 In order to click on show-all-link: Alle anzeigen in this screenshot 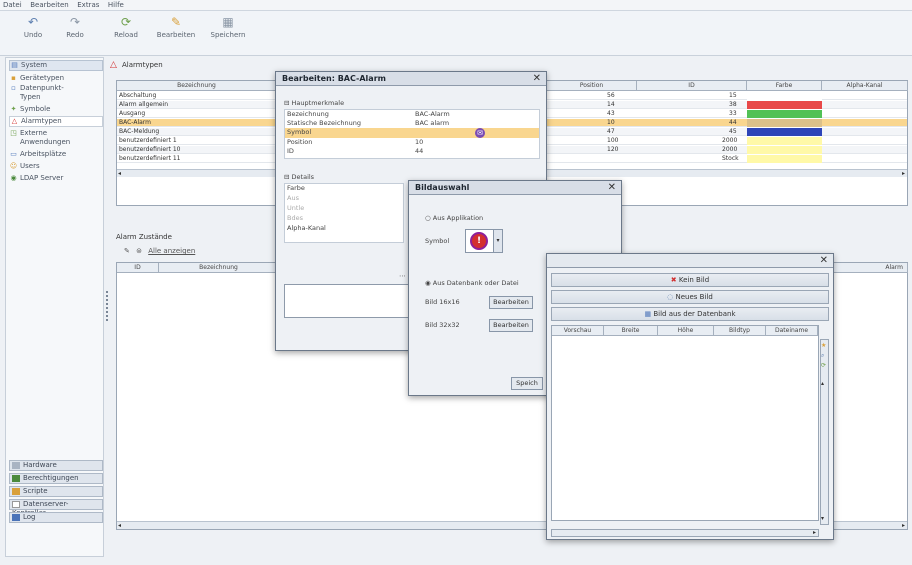, I will do `click(171, 251)`.